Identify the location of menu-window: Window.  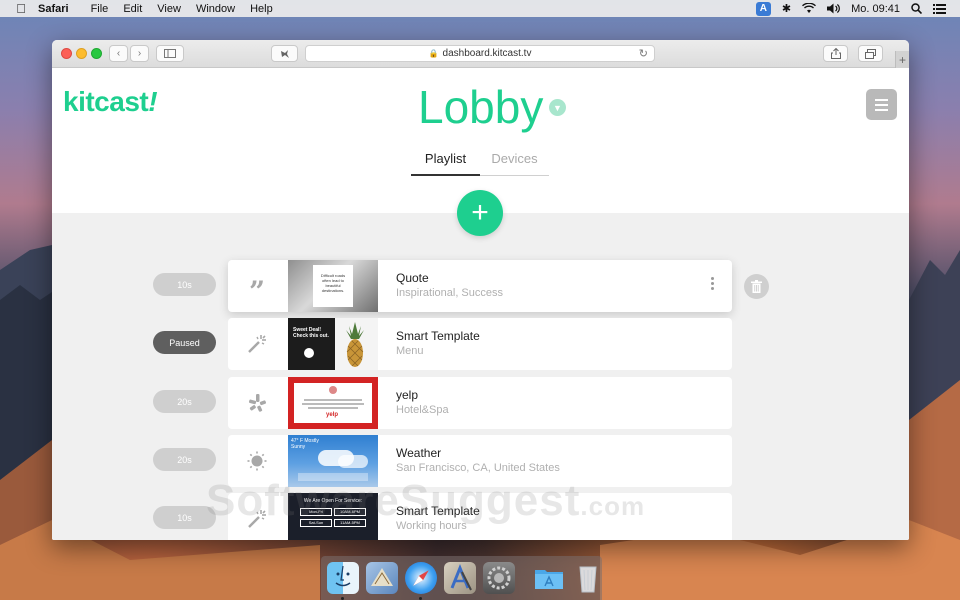
(215, 9).